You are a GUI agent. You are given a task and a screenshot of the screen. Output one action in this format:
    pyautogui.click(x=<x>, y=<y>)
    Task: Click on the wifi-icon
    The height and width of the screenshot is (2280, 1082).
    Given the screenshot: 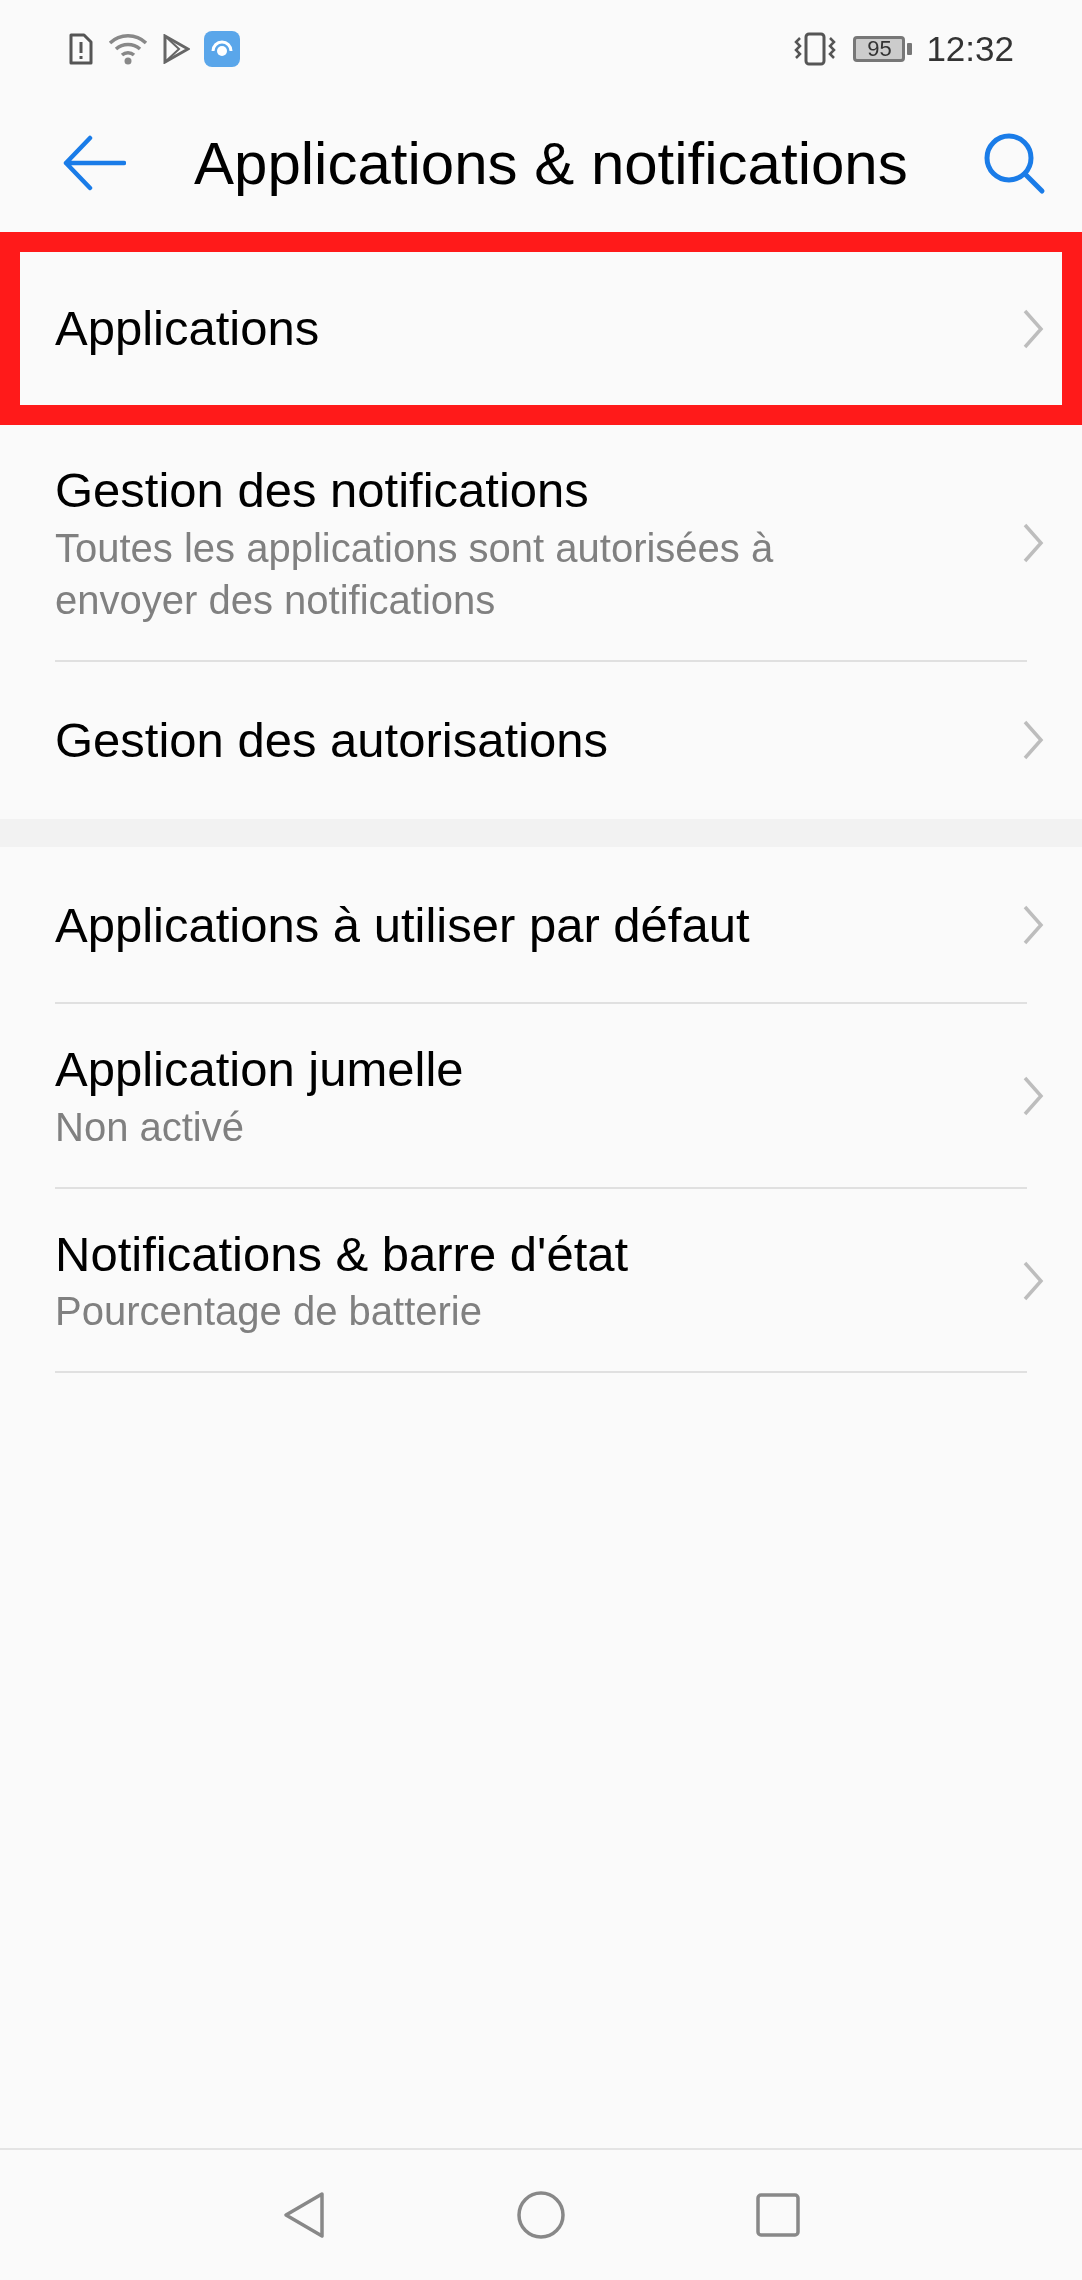 What is the action you would take?
    pyautogui.click(x=128, y=49)
    